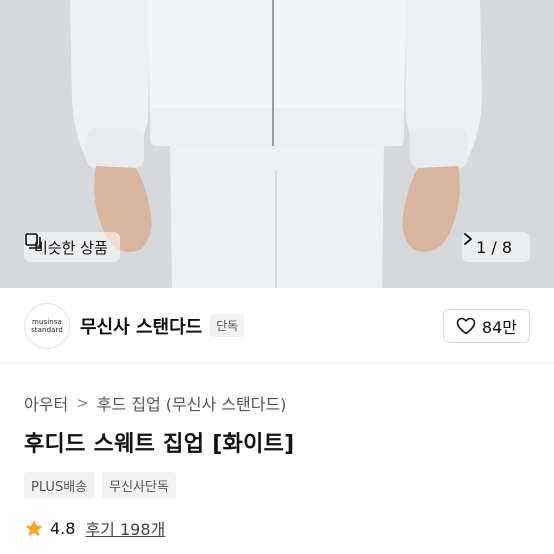 This screenshot has height=554, width=554. What do you see at coordinates (47, 321) in the screenshot?
I see `brand-logo-line1: musinsa` at bounding box center [47, 321].